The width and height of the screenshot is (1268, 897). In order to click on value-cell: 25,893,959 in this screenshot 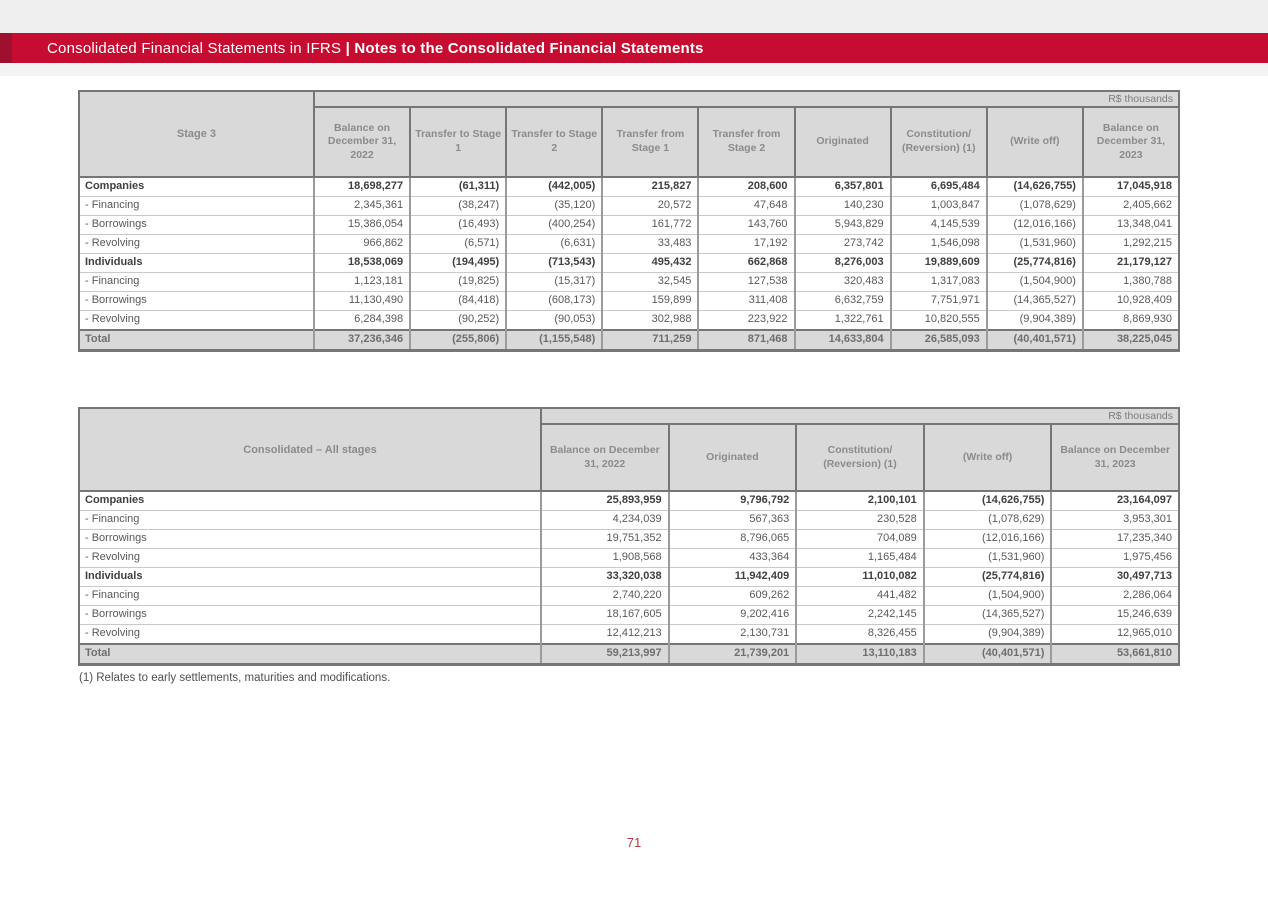, I will do `click(604, 501)`.